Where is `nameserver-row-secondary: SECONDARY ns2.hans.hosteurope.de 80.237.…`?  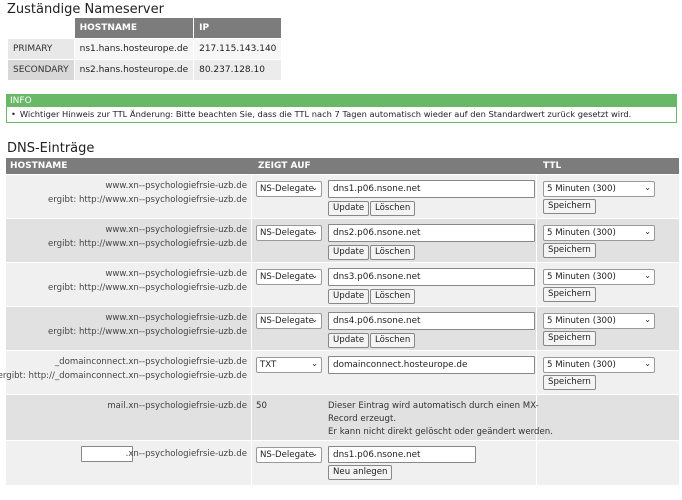
nameserver-row-secondary: SECONDARY ns2.hans.hosteurope.de 80.237.… is located at coordinates (145, 70).